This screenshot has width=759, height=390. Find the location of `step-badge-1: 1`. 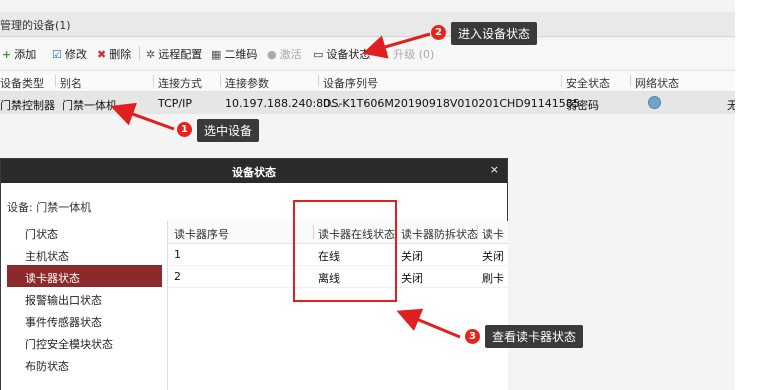

step-badge-1: 1 is located at coordinates (184, 129).